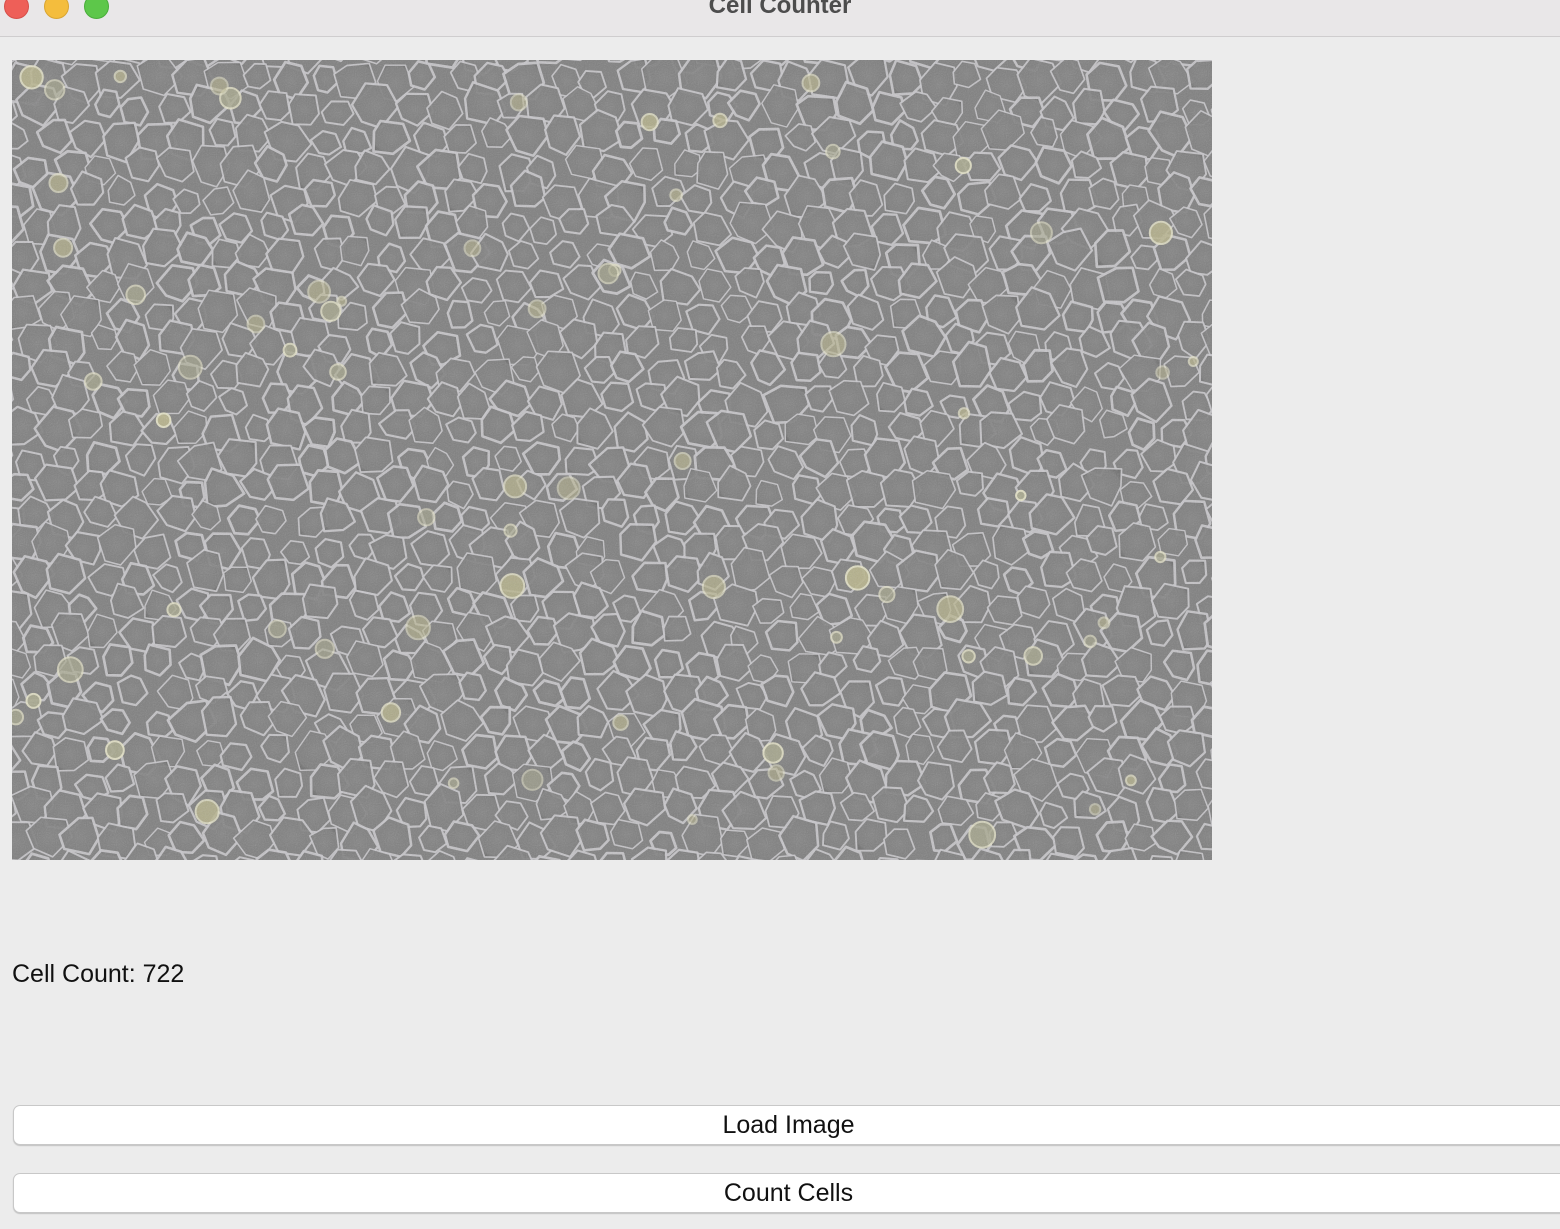 The height and width of the screenshot is (1229, 1560). What do you see at coordinates (780, 9) in the screenshot?
I see `window-title: Cell Counter` at bounding box center [780, 9].